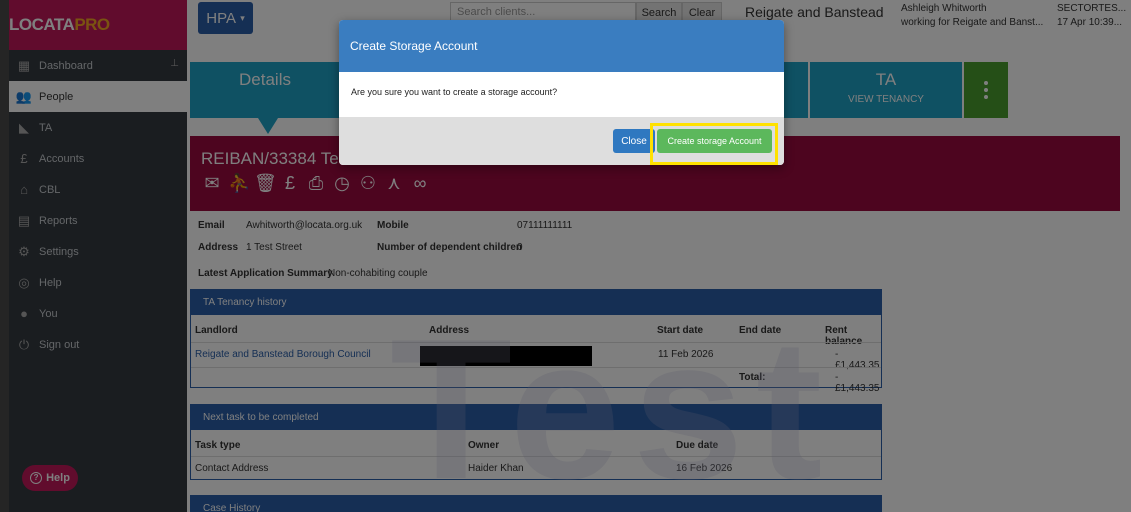 Image resolution: width=1131 pixels, height=512 pixels. I want to click on modal-title: Create Storage Account, so click(561, 46).